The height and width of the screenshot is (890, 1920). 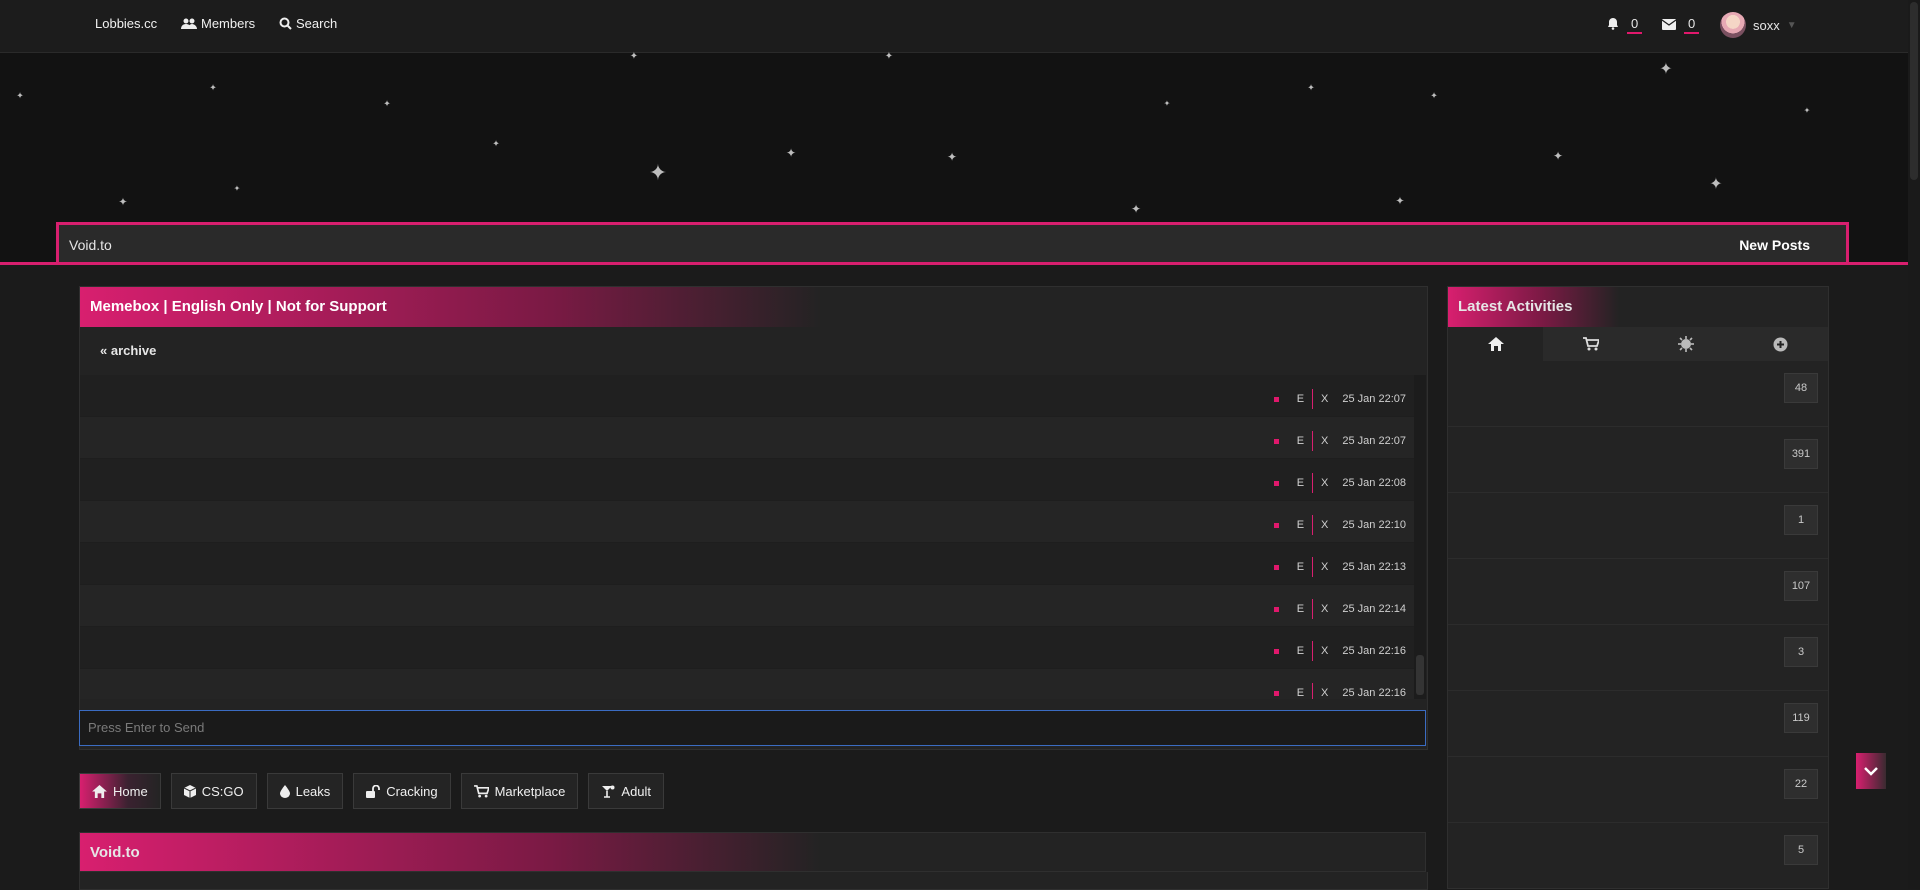 What do you see at coordinates (1801, 652) in the screenshot?
I see `activity-count-badge: 3` at bounding box center [1801, 652].